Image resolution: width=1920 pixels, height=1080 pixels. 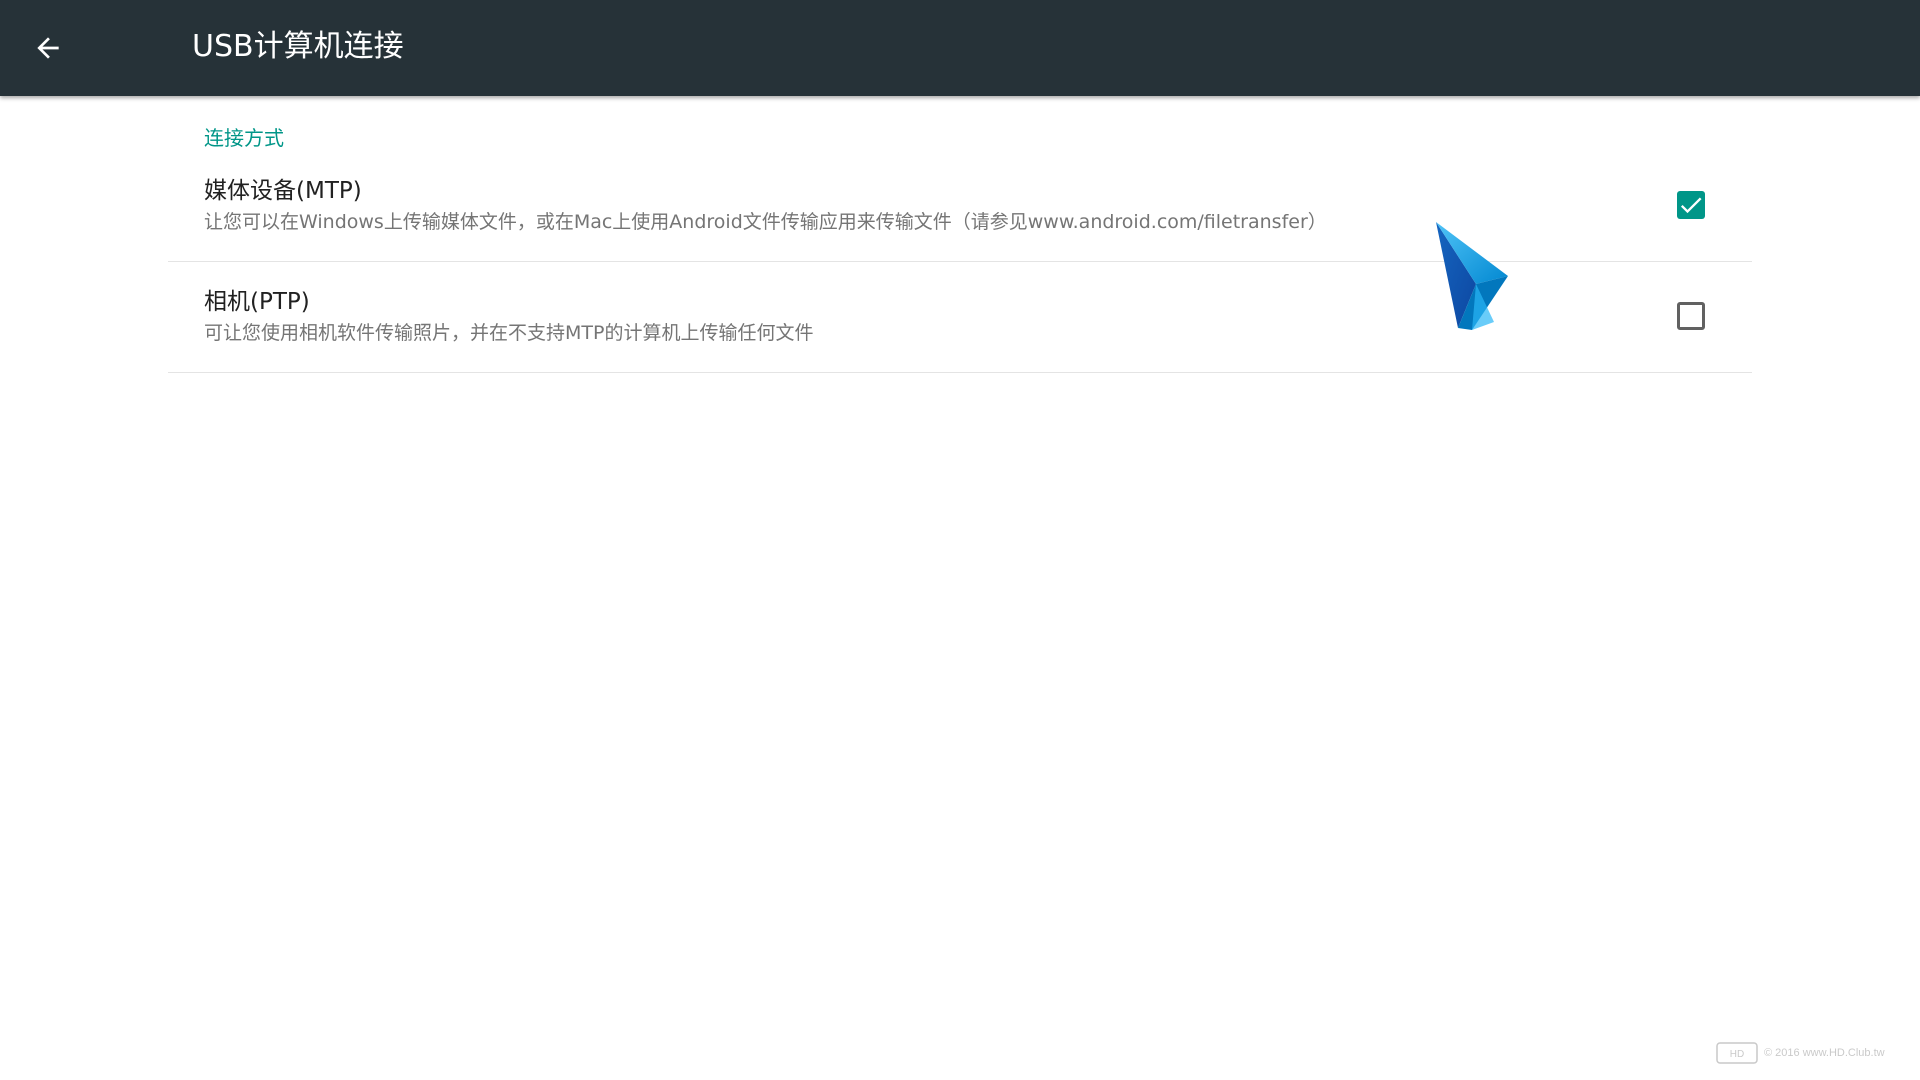 I want to click on arrow-back-icon, so click(x=48, y=48).